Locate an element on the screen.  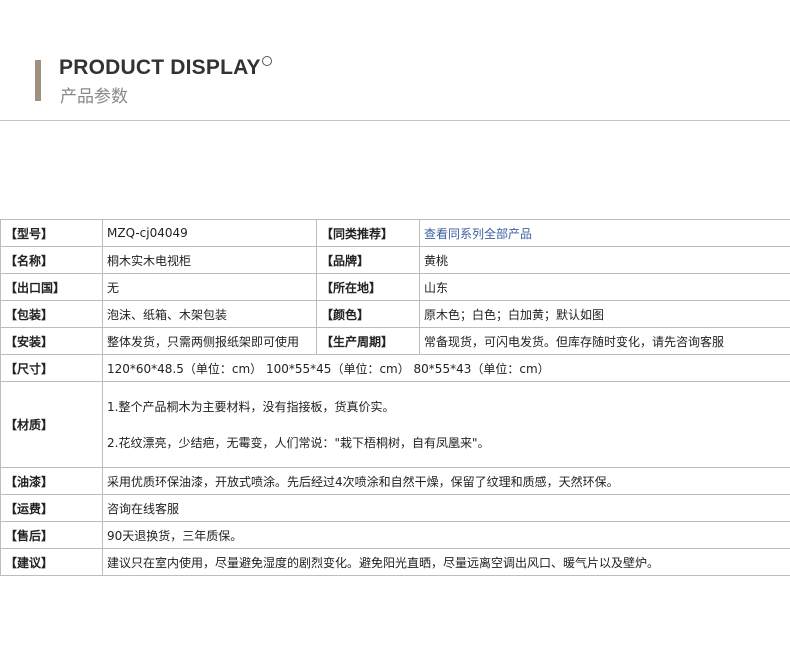
material-label: 【材质】 is located at coordinates (51, 424).